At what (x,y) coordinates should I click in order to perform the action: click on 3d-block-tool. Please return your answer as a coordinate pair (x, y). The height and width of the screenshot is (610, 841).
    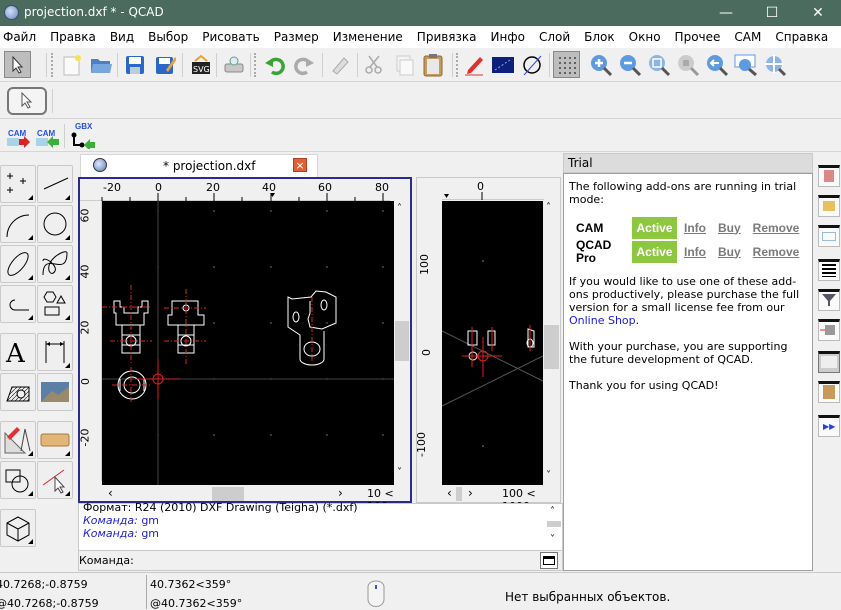
    Looking at the image, I should click on (18, 528).